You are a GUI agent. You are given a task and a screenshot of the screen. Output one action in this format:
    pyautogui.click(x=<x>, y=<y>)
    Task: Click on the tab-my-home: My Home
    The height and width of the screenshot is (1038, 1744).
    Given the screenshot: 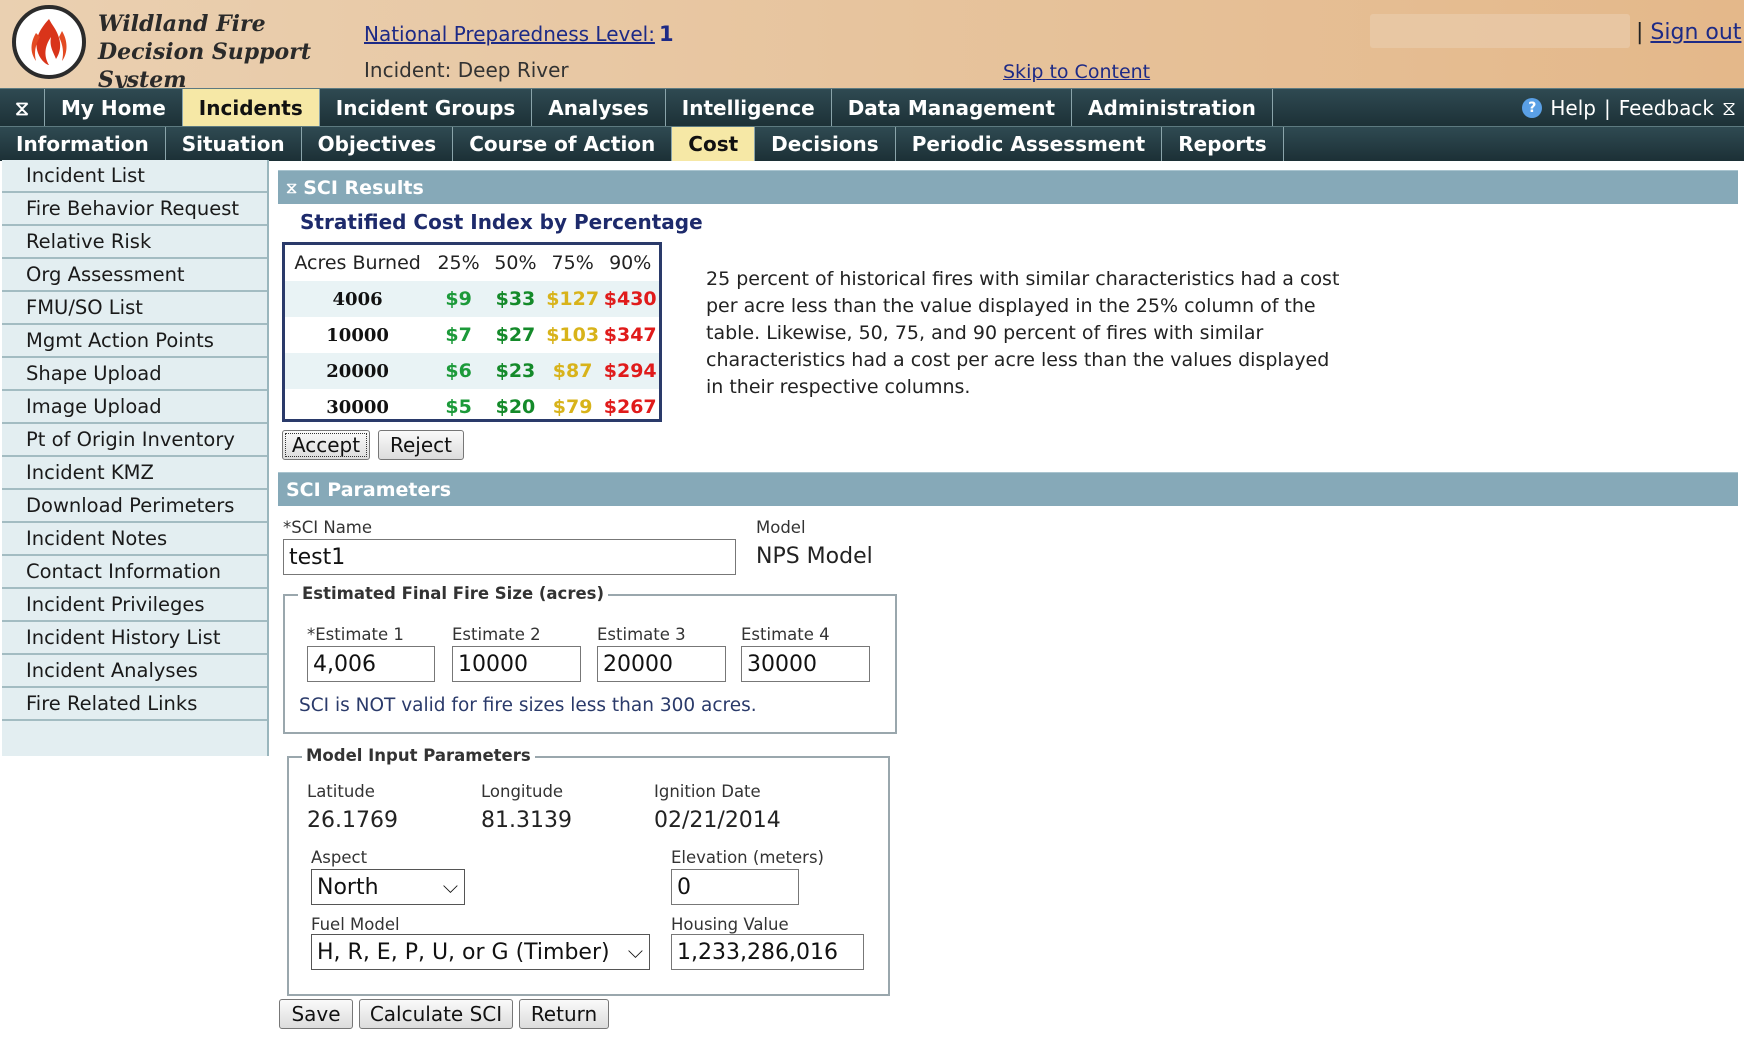 What is the action you would take?
    pyautogui.click(x=114, y=108)
    